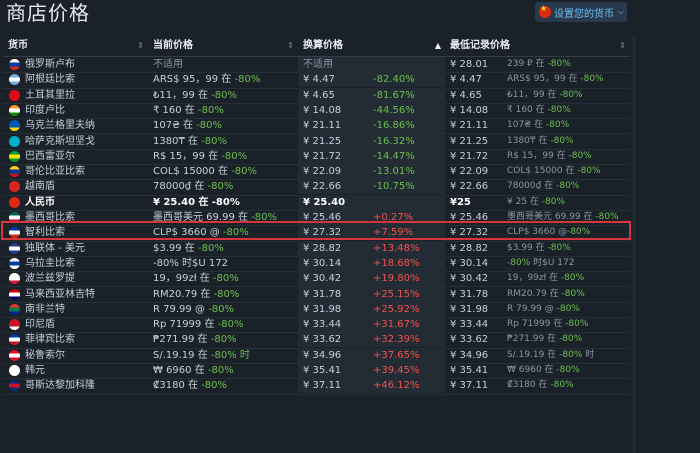  Describe the element at coordinates (215, 217) in the screenshot. I see `current-price-cell: 墨西哥美元 69.99 在 -80%` at that location.